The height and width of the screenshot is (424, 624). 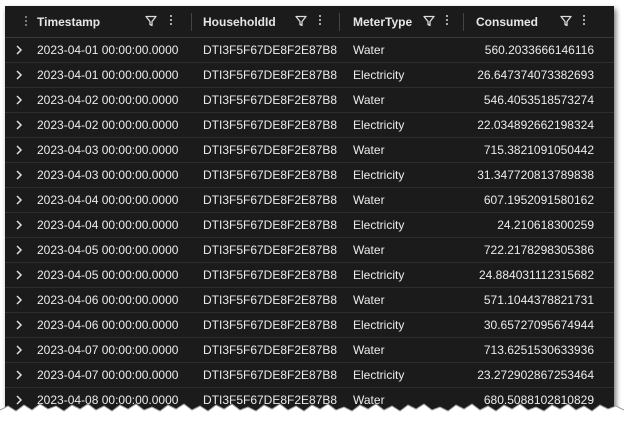 I want to click on cell-consumed: 24.210618300259, so click(x=545, y=225).